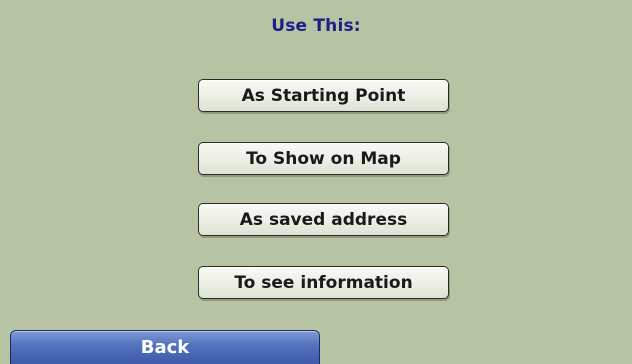  Describe the element at coordinates (316, 26) in the screenshot. I see `page-title: Use This:` at that location.